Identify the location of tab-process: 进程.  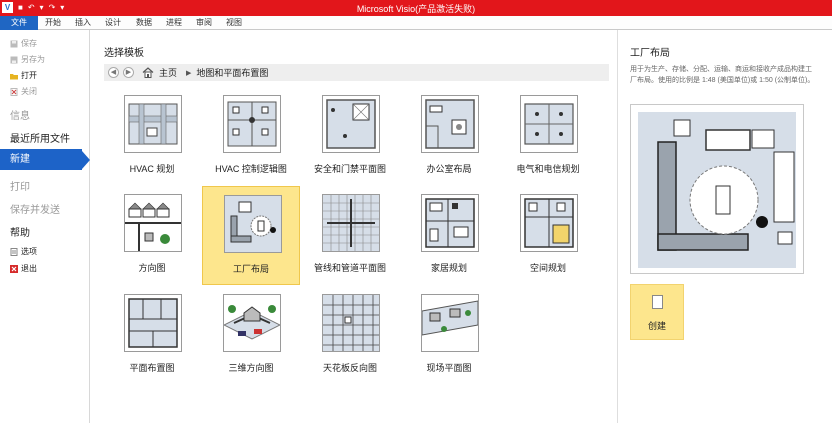
(174, 23).